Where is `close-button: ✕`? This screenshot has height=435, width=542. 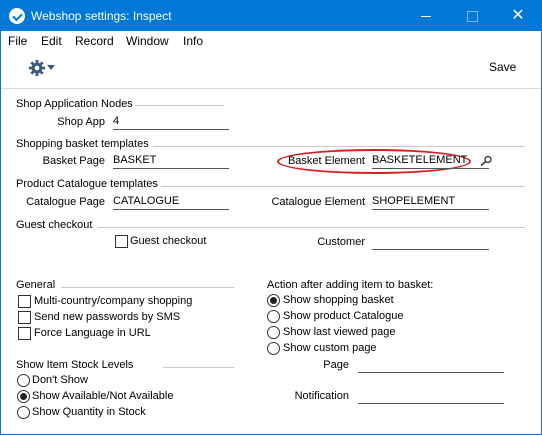 close-button: ✕ is located at coordinates (518, 16).